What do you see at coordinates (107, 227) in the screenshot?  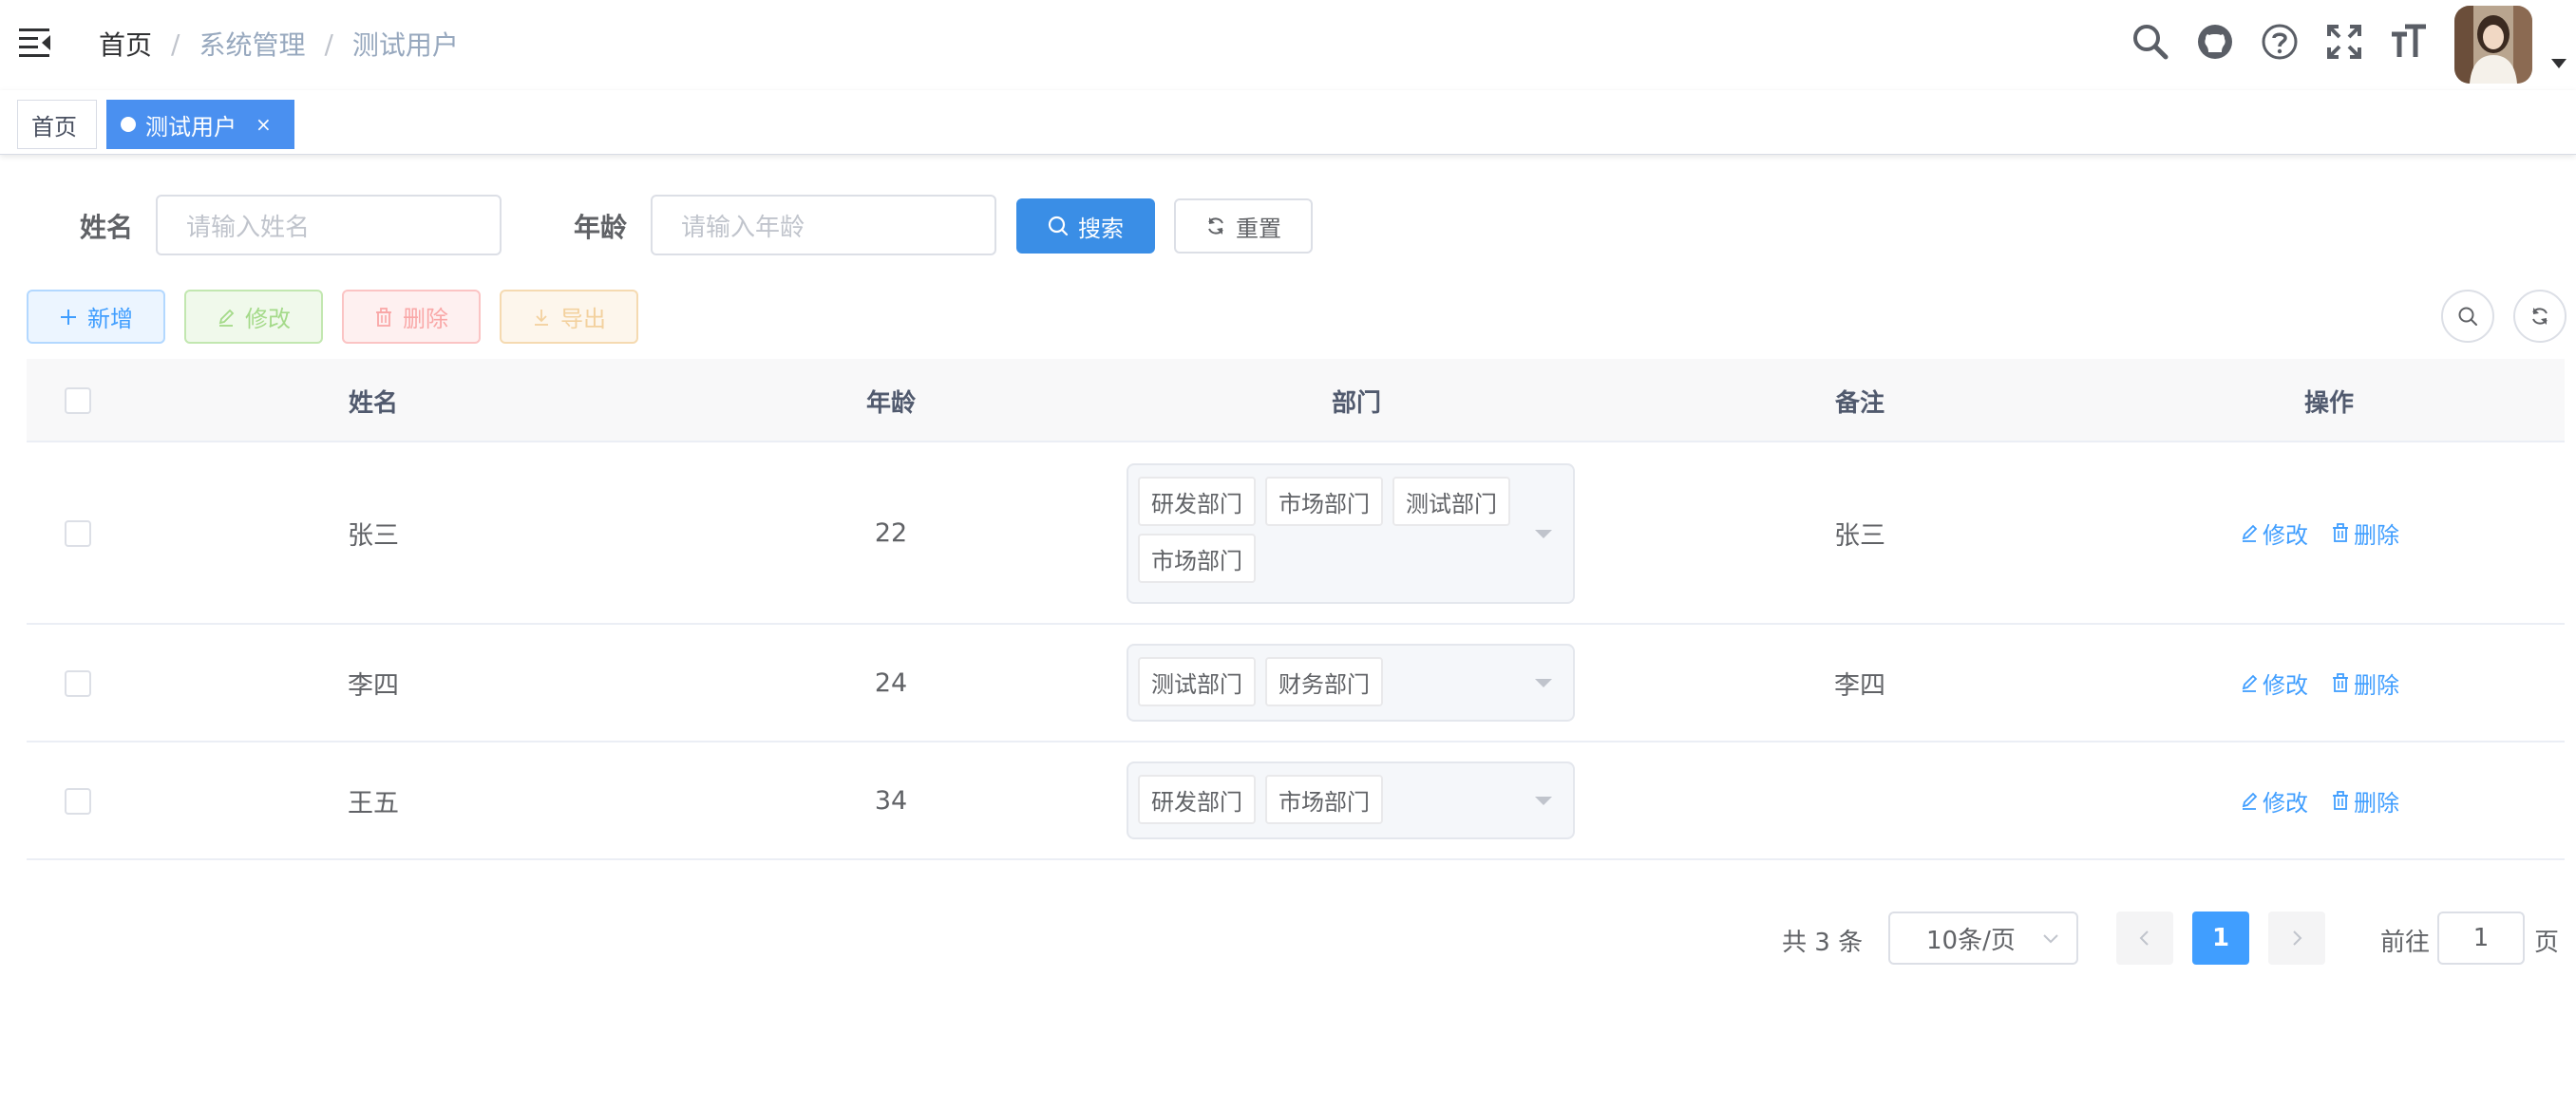 I see `name-label: 姓名` at bounding box center [107, 227].